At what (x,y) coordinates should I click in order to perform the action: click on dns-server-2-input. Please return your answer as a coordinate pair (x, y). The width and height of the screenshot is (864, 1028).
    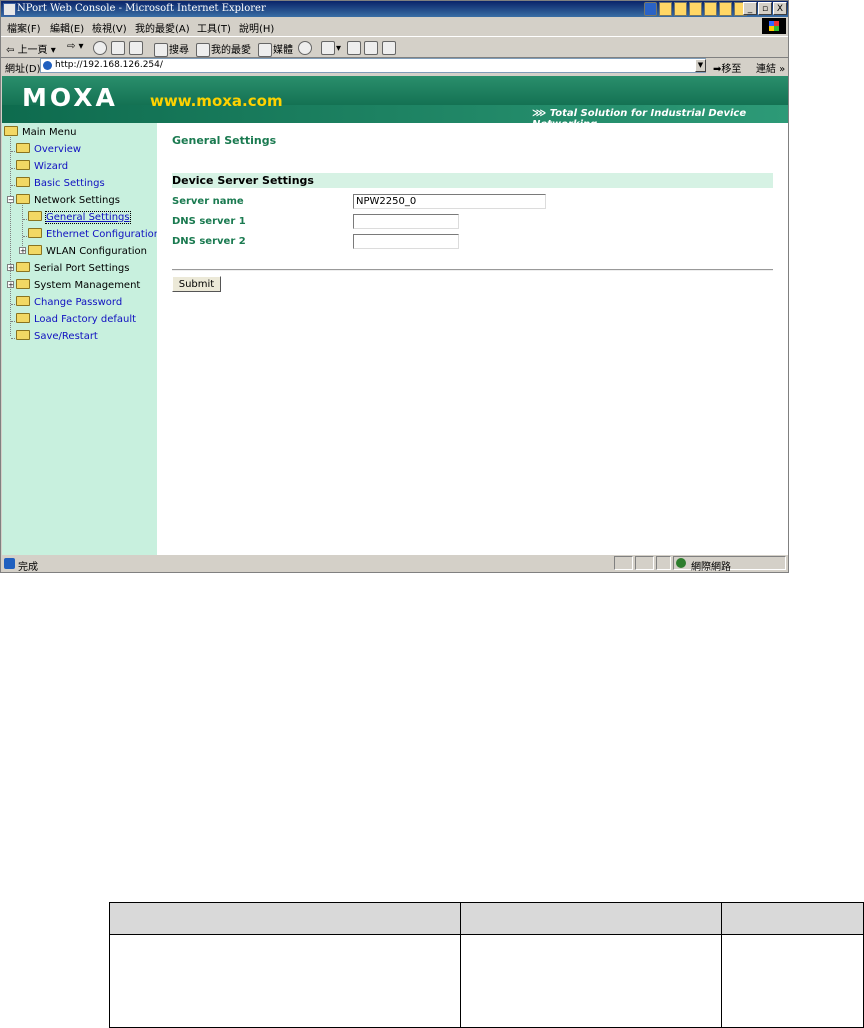
    Looking at the image, I should click on (406, 241).